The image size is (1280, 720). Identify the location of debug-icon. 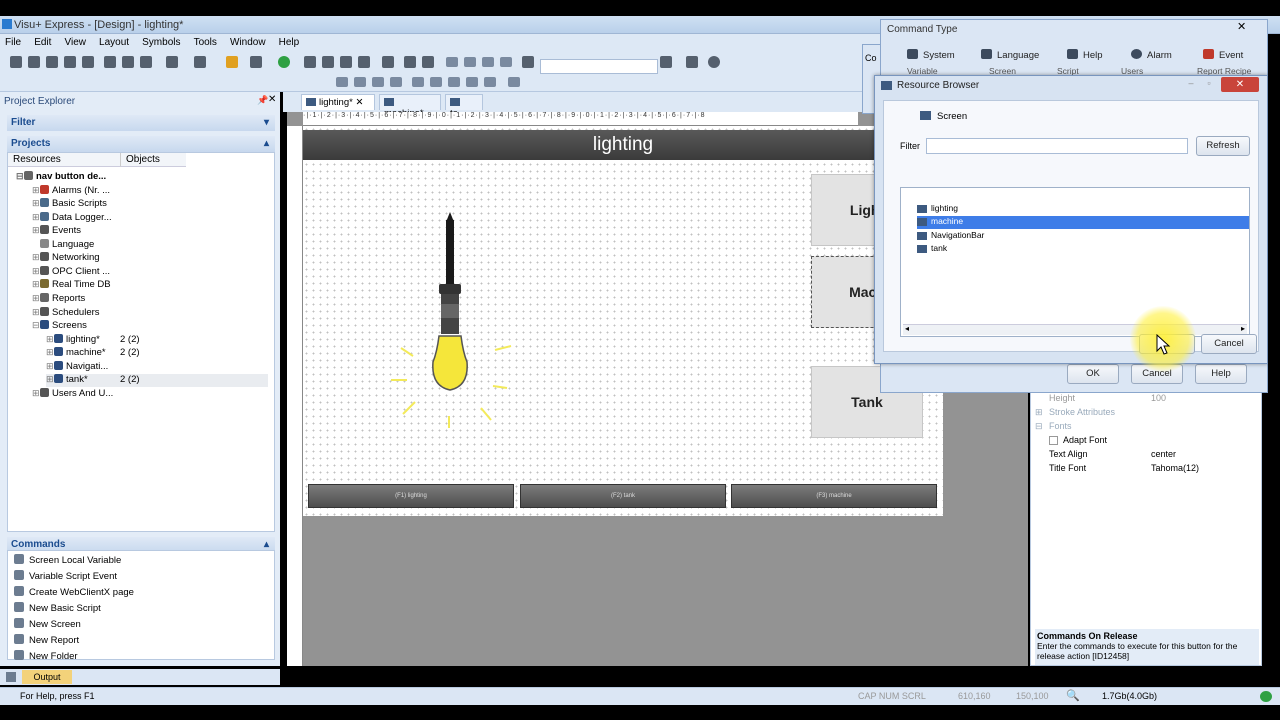
(256, 62).